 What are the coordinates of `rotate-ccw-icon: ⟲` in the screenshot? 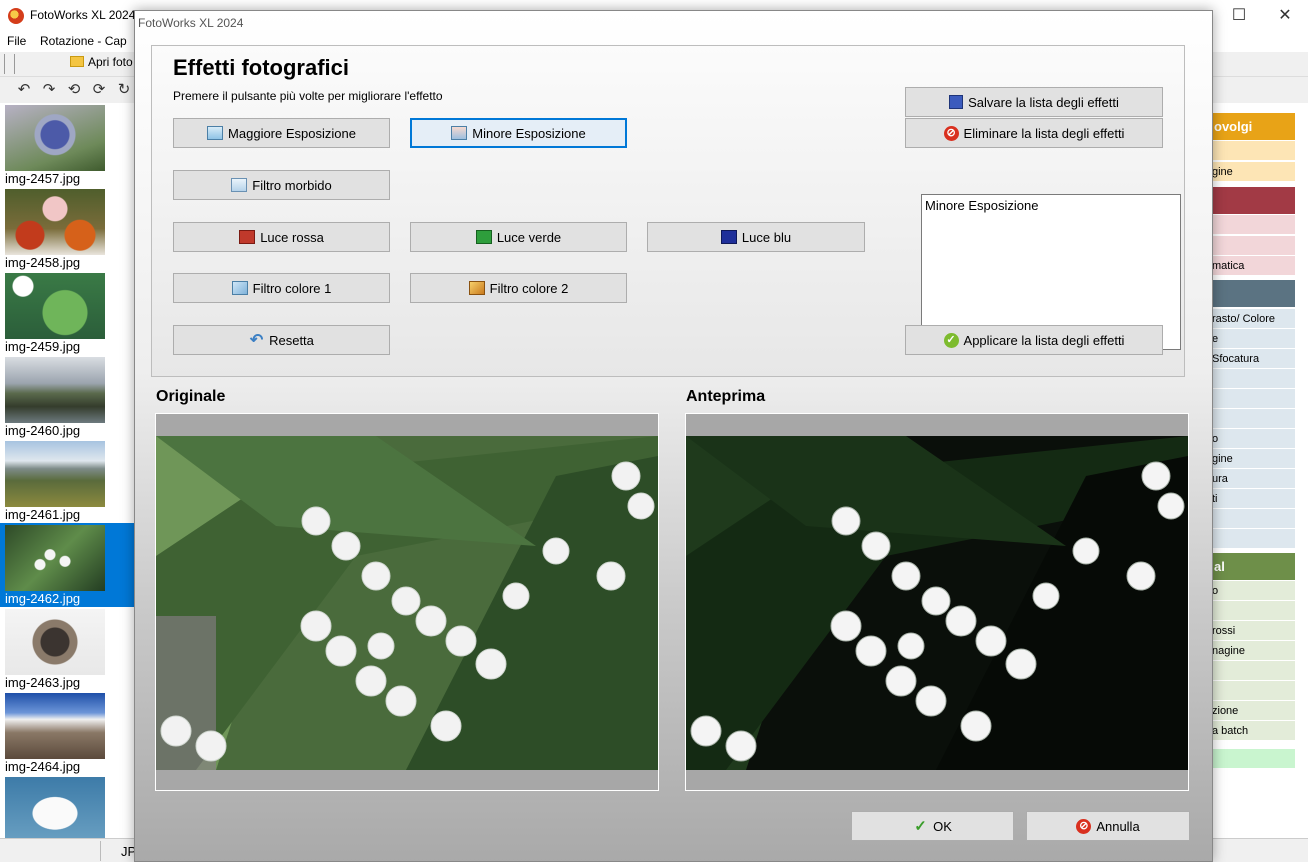 It's located at (74, 90).